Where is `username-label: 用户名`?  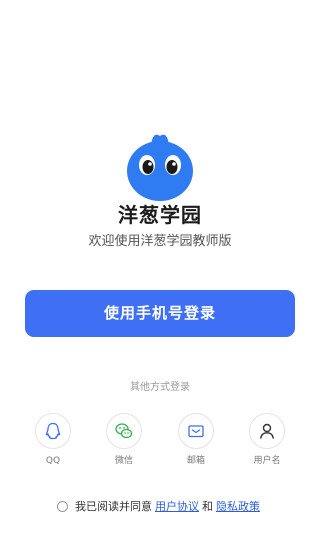 username-label: 用户名 is located at coordinates (267, 461).